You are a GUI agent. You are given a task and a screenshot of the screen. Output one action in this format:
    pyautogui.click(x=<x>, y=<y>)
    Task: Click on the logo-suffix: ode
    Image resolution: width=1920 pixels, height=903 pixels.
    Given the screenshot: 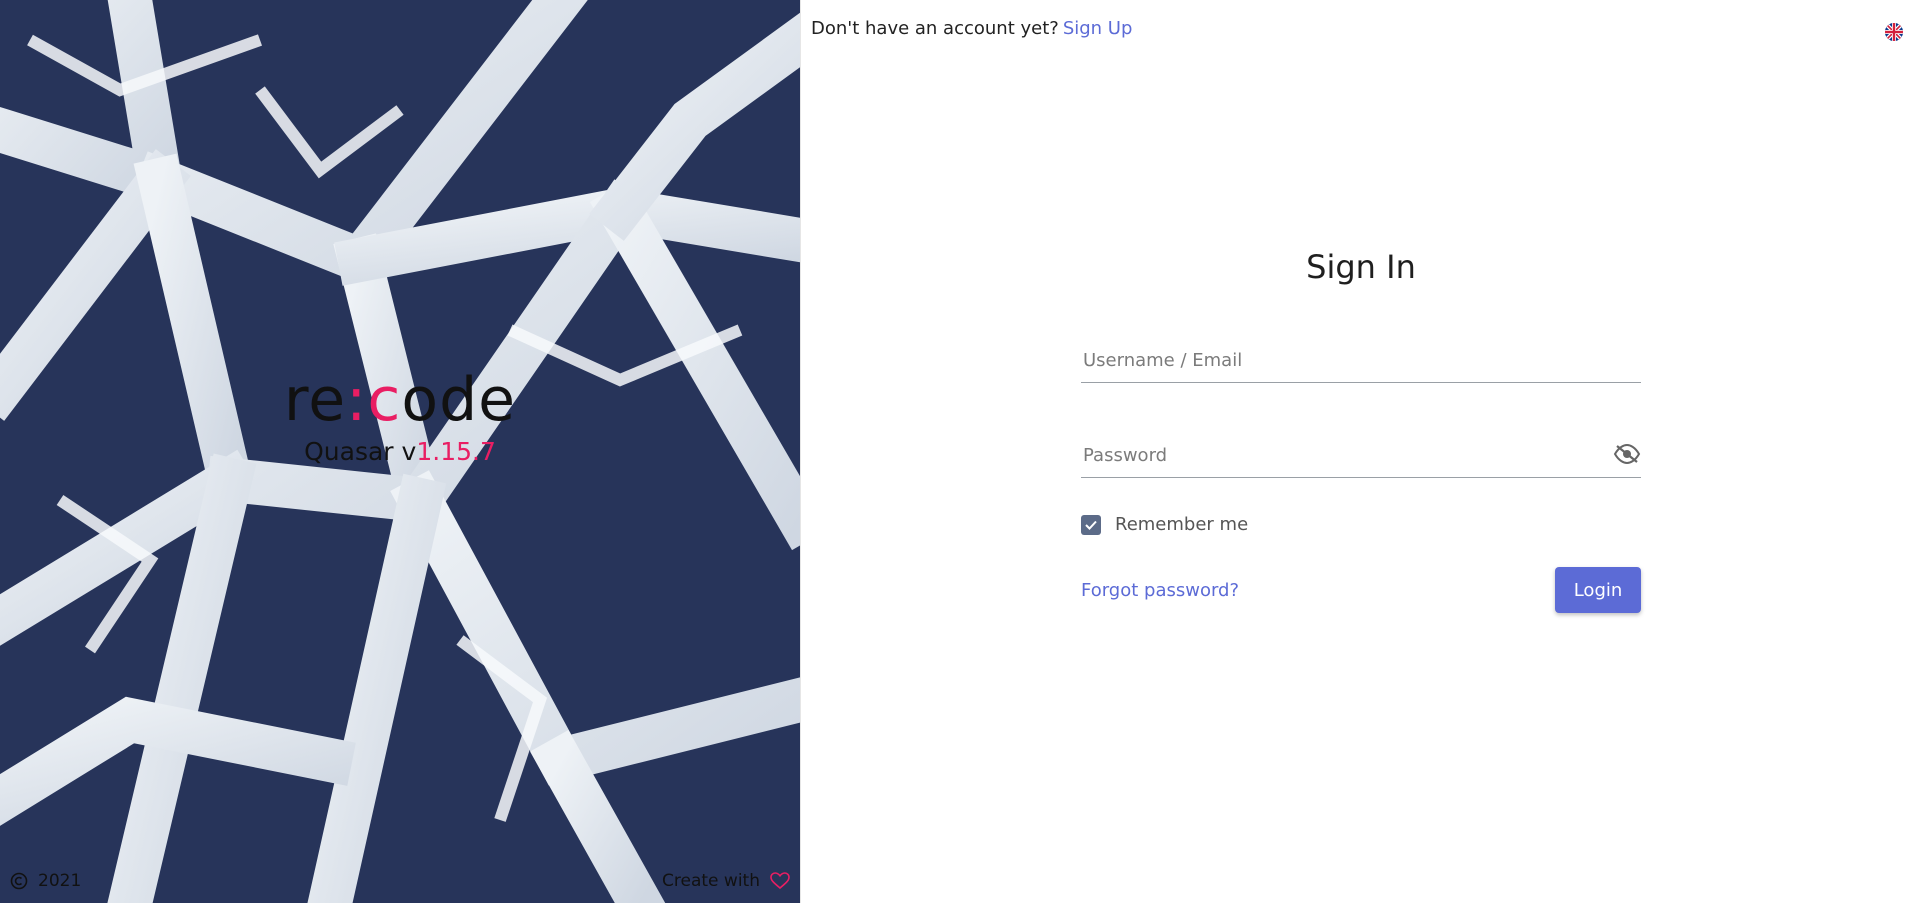 What is the action you would take?
    pyautogui.click(x=459, y=400)
    